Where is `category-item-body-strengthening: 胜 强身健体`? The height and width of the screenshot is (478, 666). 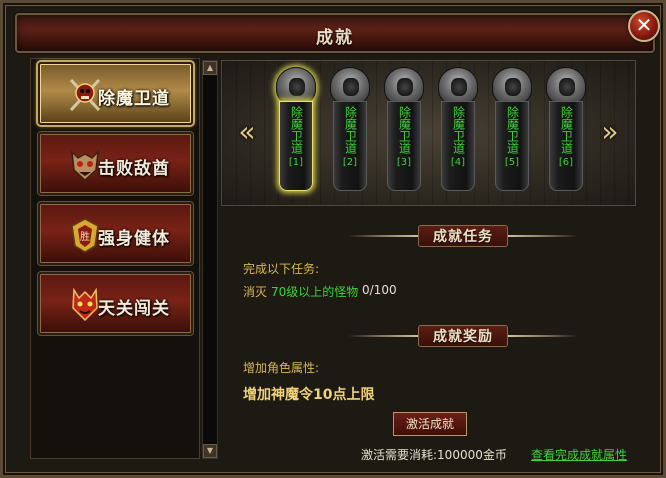 category-item-body-strengthening: 胜 强身健体 is located at coordinates (115, 233).